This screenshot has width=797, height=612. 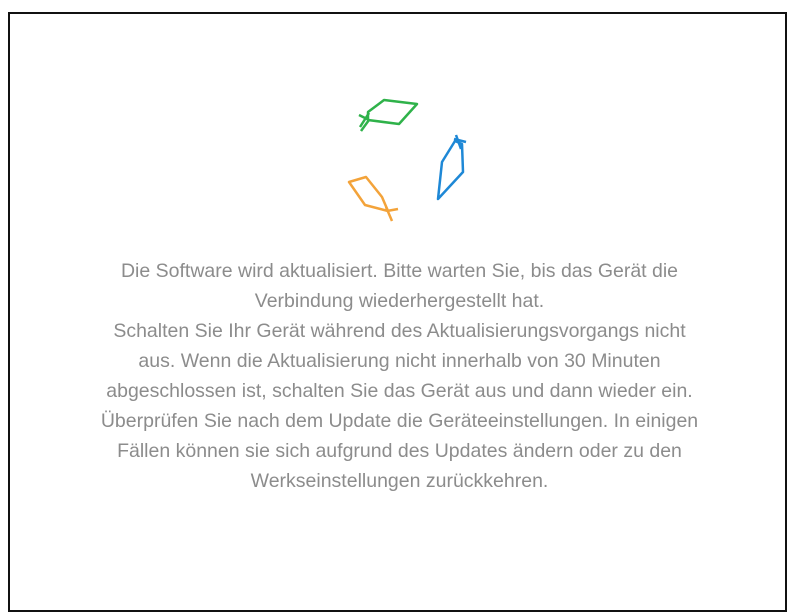 What do you see at coordinates (399, 481) in the screenshot?
I see `message-line-8: Werkseinstellungen zurückkehren.` at bounding box center [399, 481].